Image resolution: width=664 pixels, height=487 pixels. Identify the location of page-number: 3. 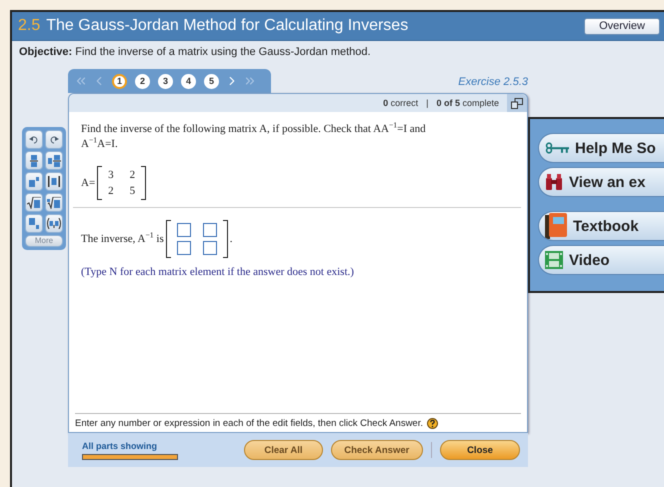
(165, 81).